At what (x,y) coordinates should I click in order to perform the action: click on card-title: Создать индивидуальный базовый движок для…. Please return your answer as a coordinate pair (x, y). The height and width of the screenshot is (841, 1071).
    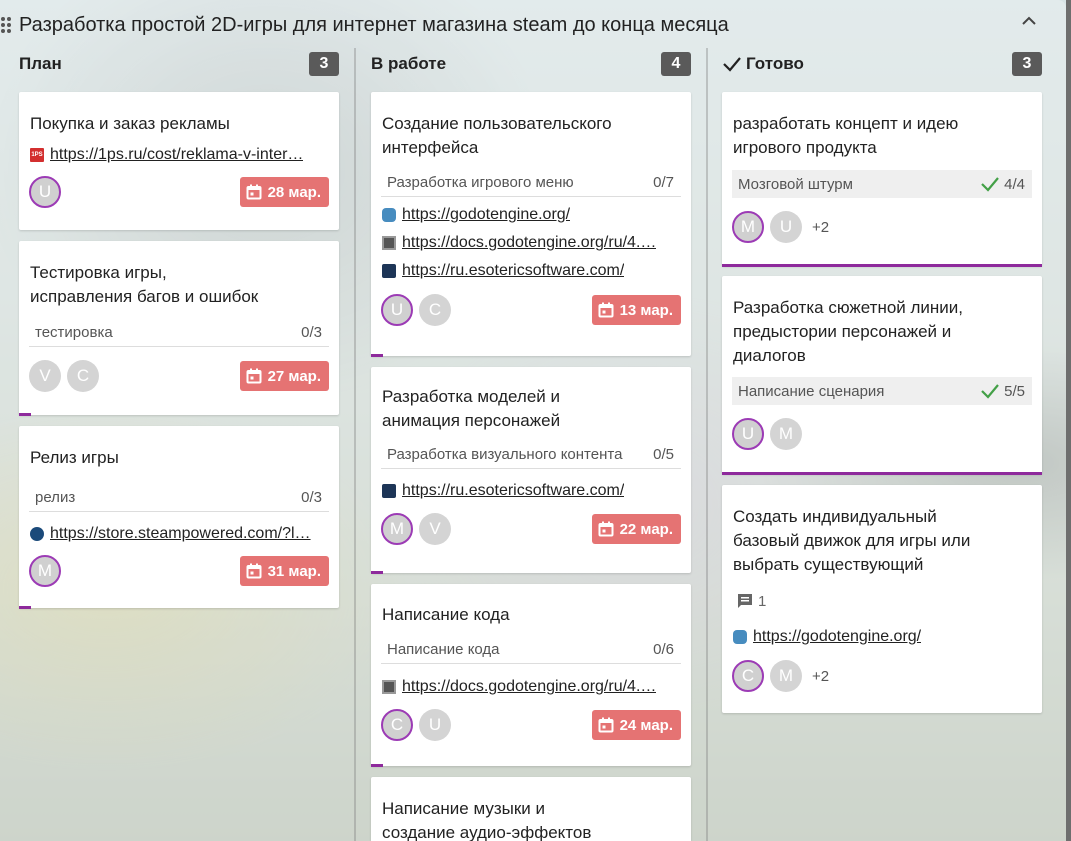
    Looking at the image, I should click on (852, 540).